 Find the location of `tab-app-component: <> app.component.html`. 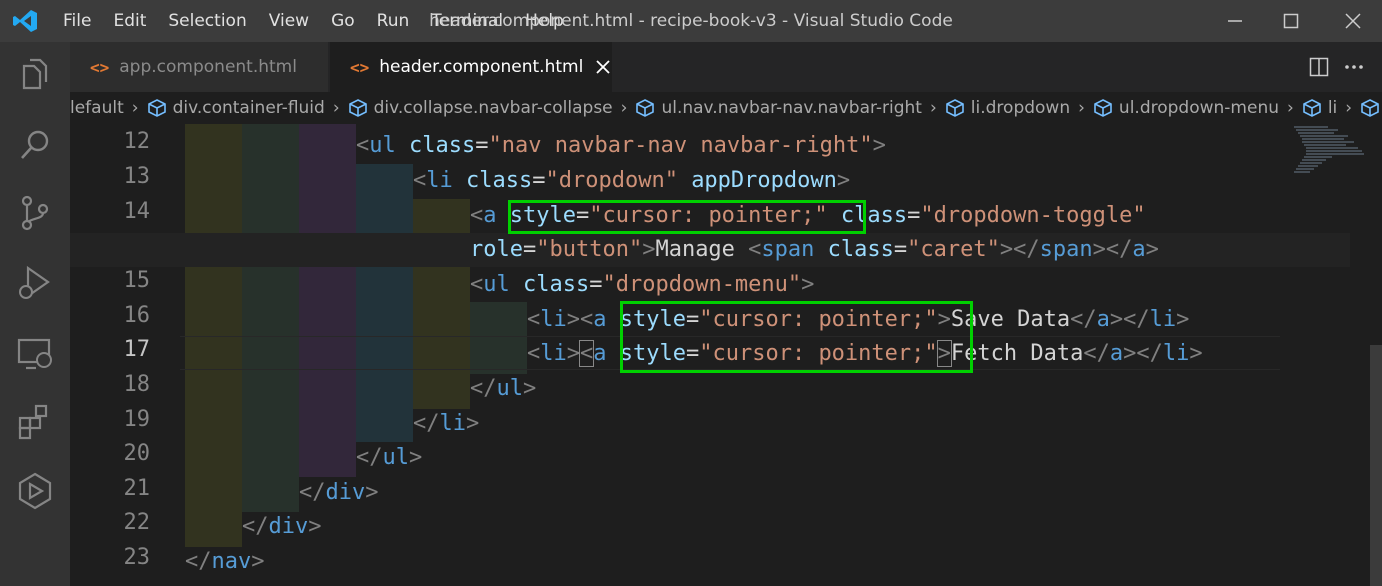

tab-app-component: <> app.component.html is located at coordinates (199, 67).